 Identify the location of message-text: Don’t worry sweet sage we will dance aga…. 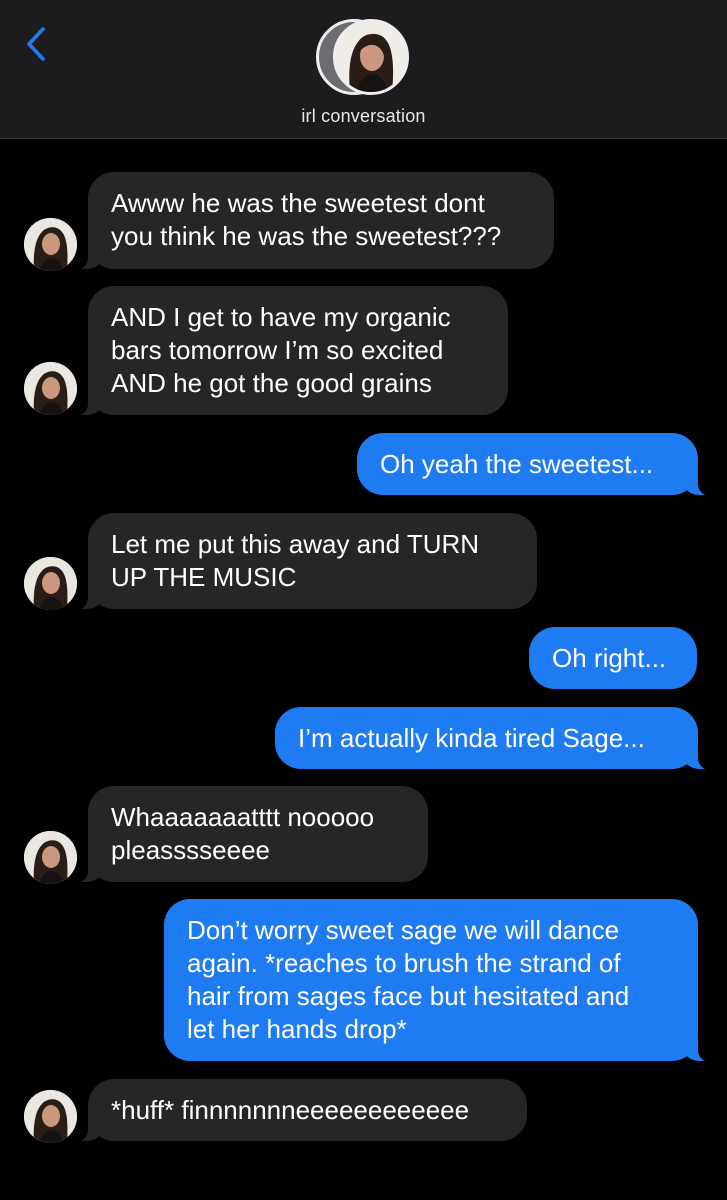
(408, 979).